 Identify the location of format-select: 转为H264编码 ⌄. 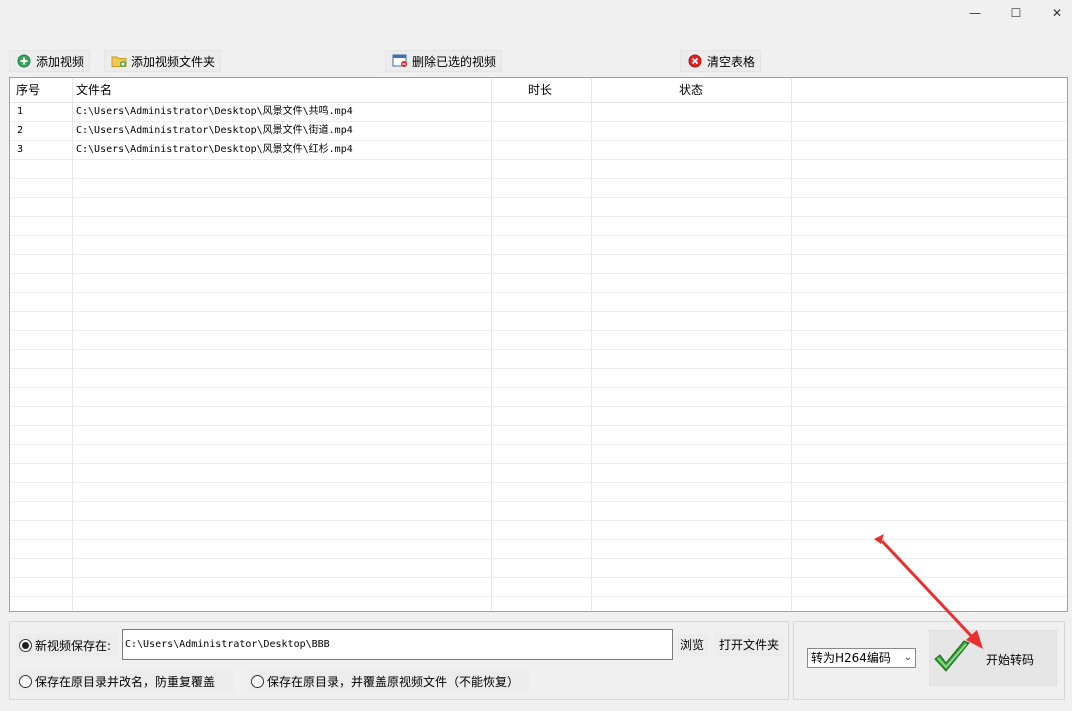
(861, 658).